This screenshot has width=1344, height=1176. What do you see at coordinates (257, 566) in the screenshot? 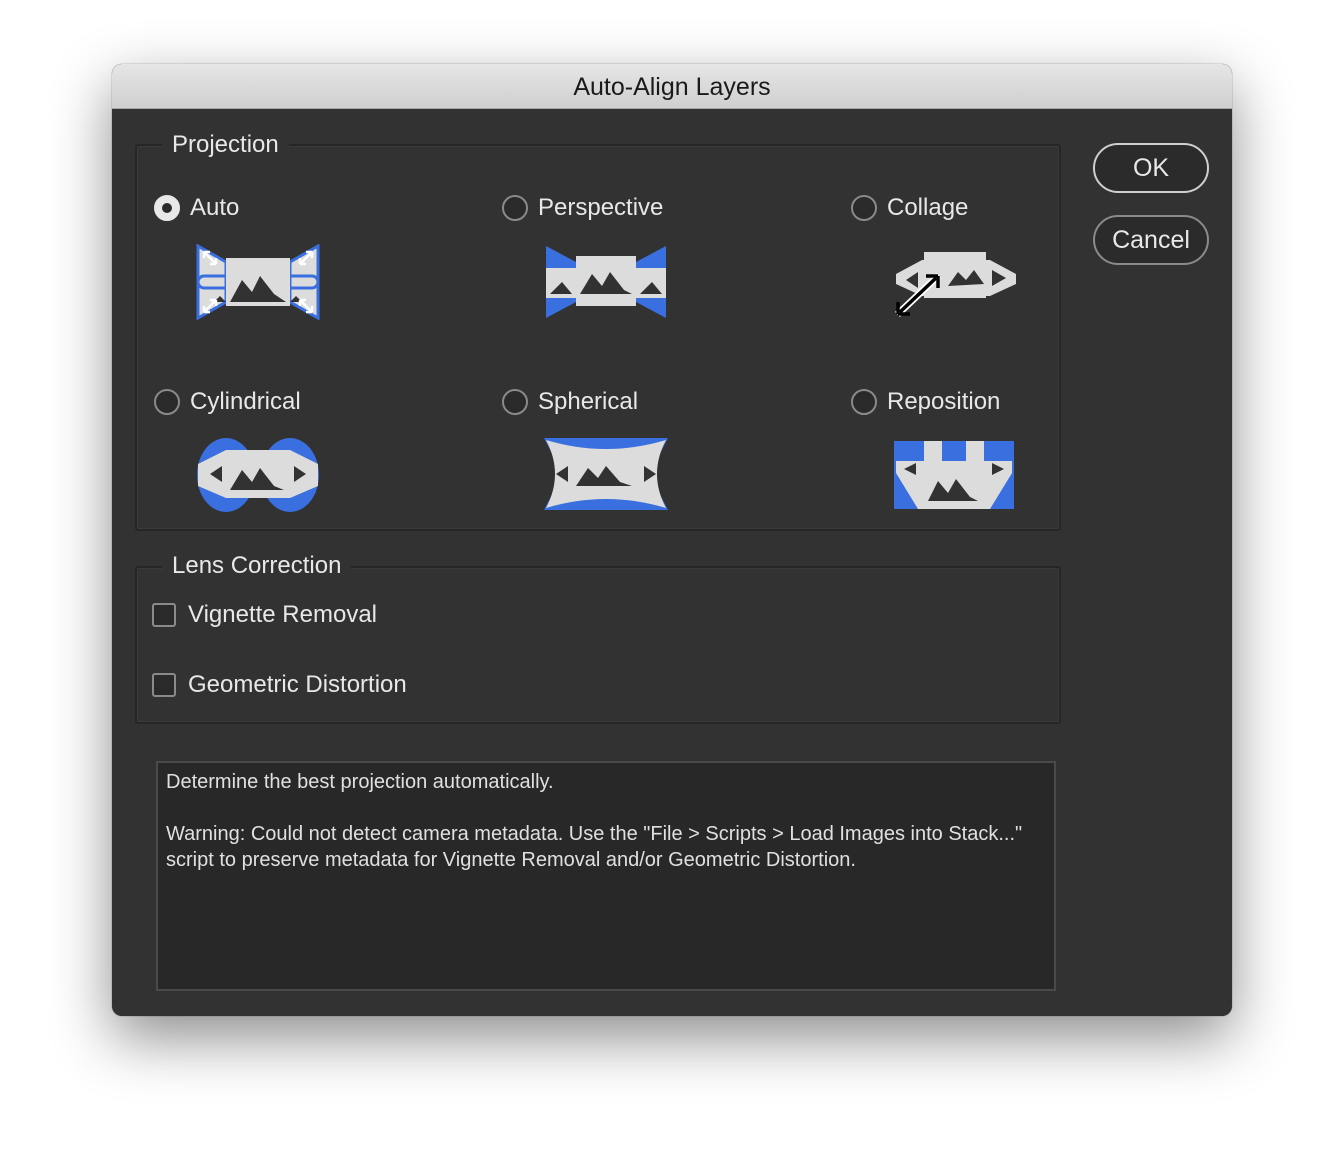
I see `lens-correction-group-title: Lens Correction` at bounding box center [257, 566].